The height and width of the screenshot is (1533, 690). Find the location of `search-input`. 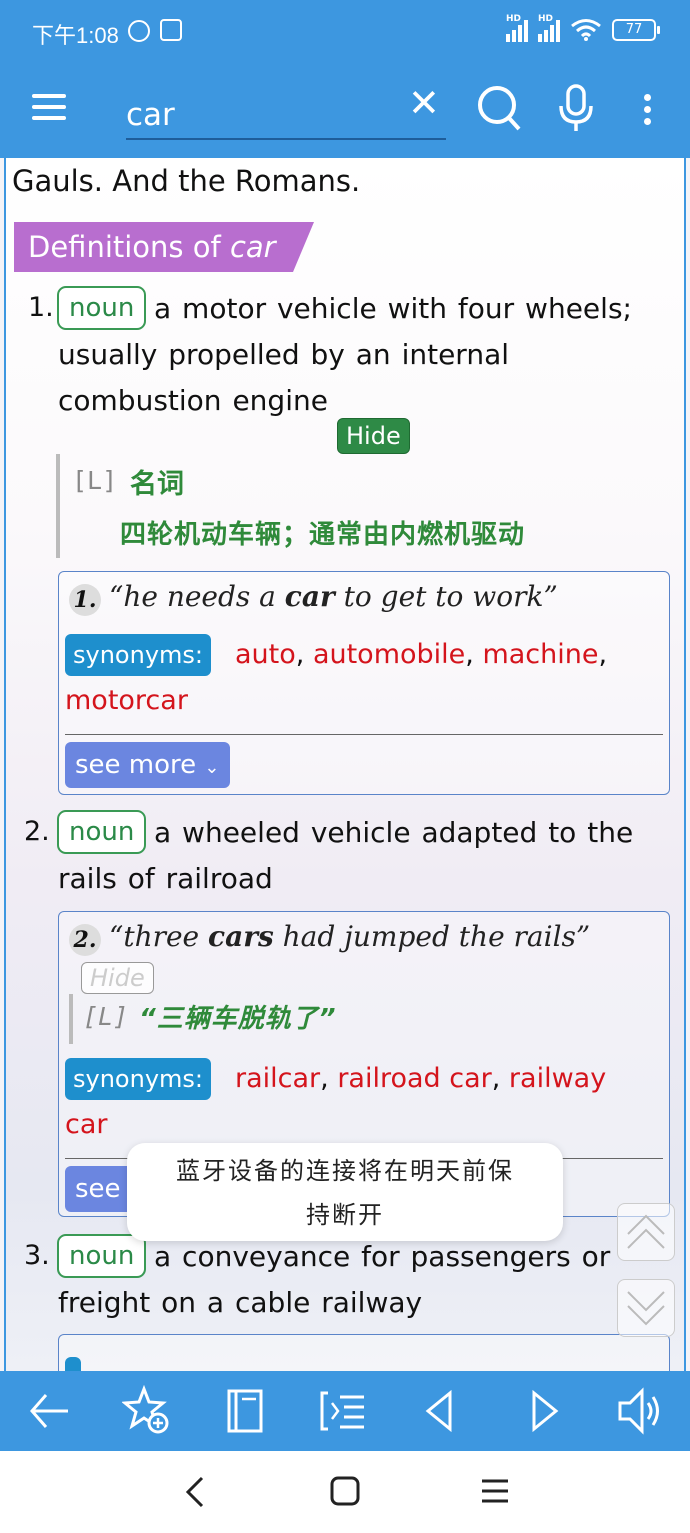

search-input is located at coordinates (286, 116).